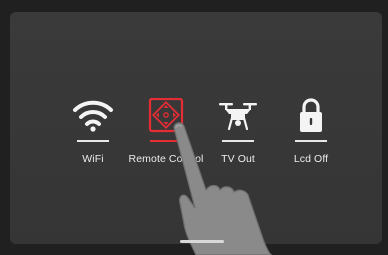 The image size is (388, 255). What do you see at coordinates (202, 241) in the screenshot?
I see `home-indicator` at bounding box center [202, 241].